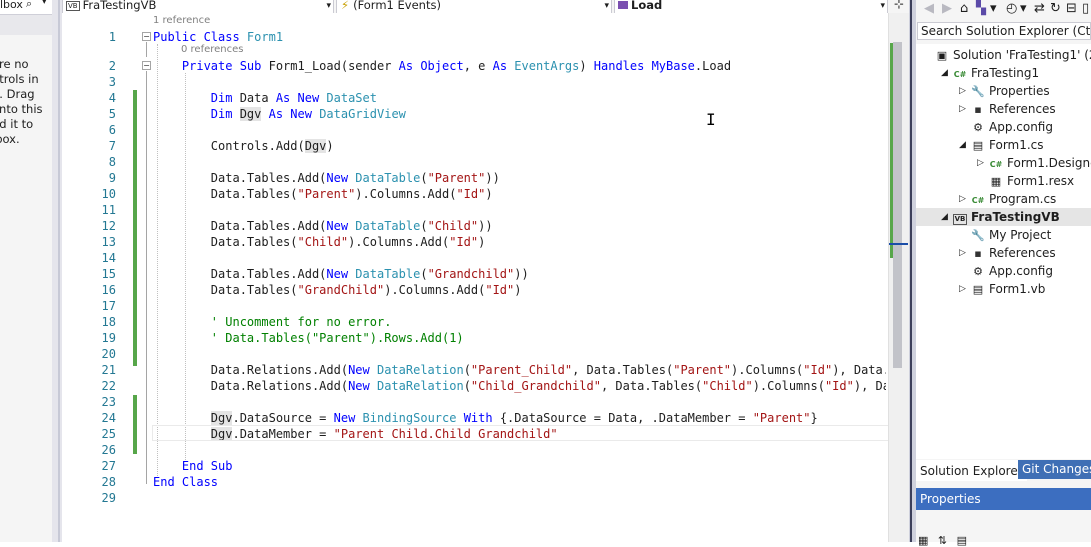 The image size is (1091, 547). I want to click on code-token: ).Columns.Add(, so click(399, 242).